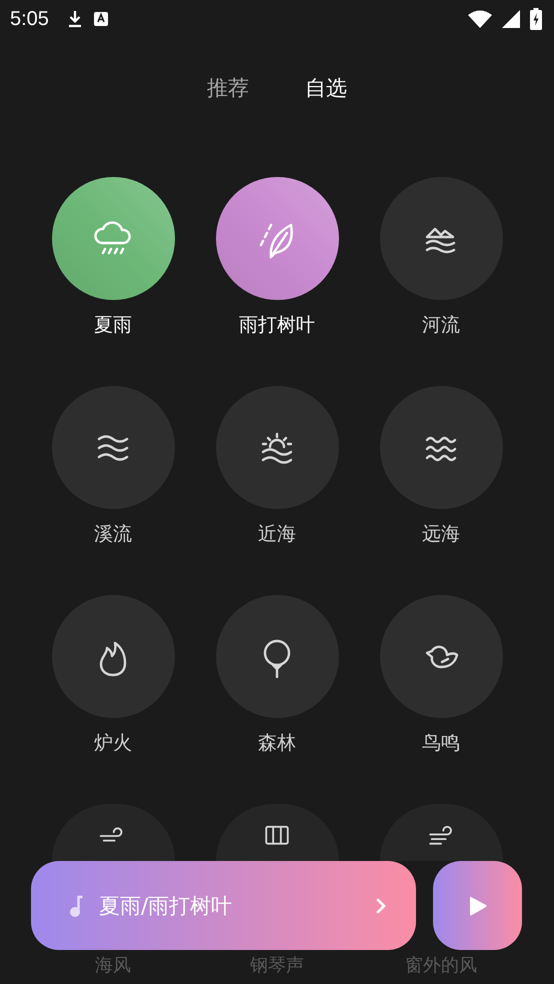 The height and width of the screenshot is (984, 554). I want to click on sound-label: 夏雨, so click(113, 325).